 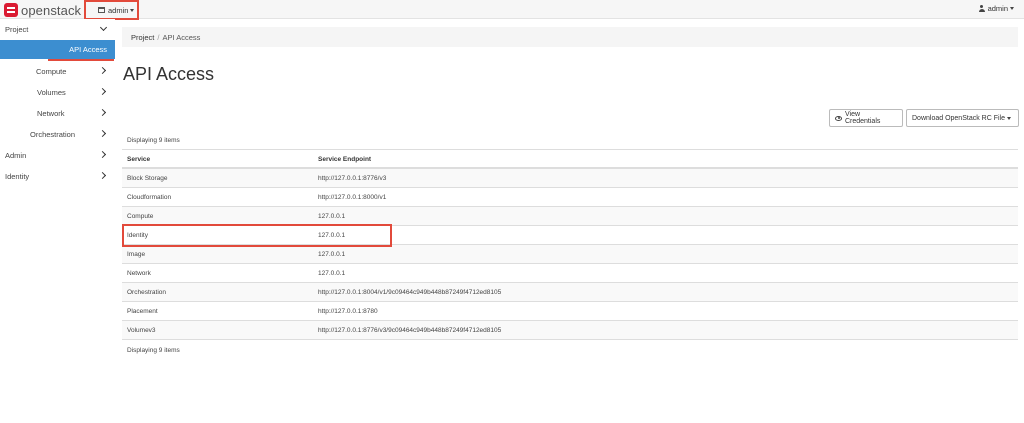 I want to click on service-name: Placement, so click(x=142, y=311).